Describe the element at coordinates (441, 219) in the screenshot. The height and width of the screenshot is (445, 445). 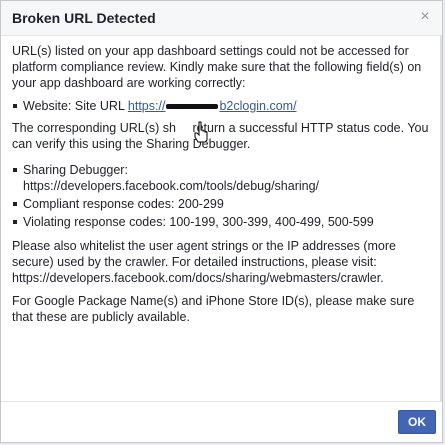
I see `scrollbar` at that location.